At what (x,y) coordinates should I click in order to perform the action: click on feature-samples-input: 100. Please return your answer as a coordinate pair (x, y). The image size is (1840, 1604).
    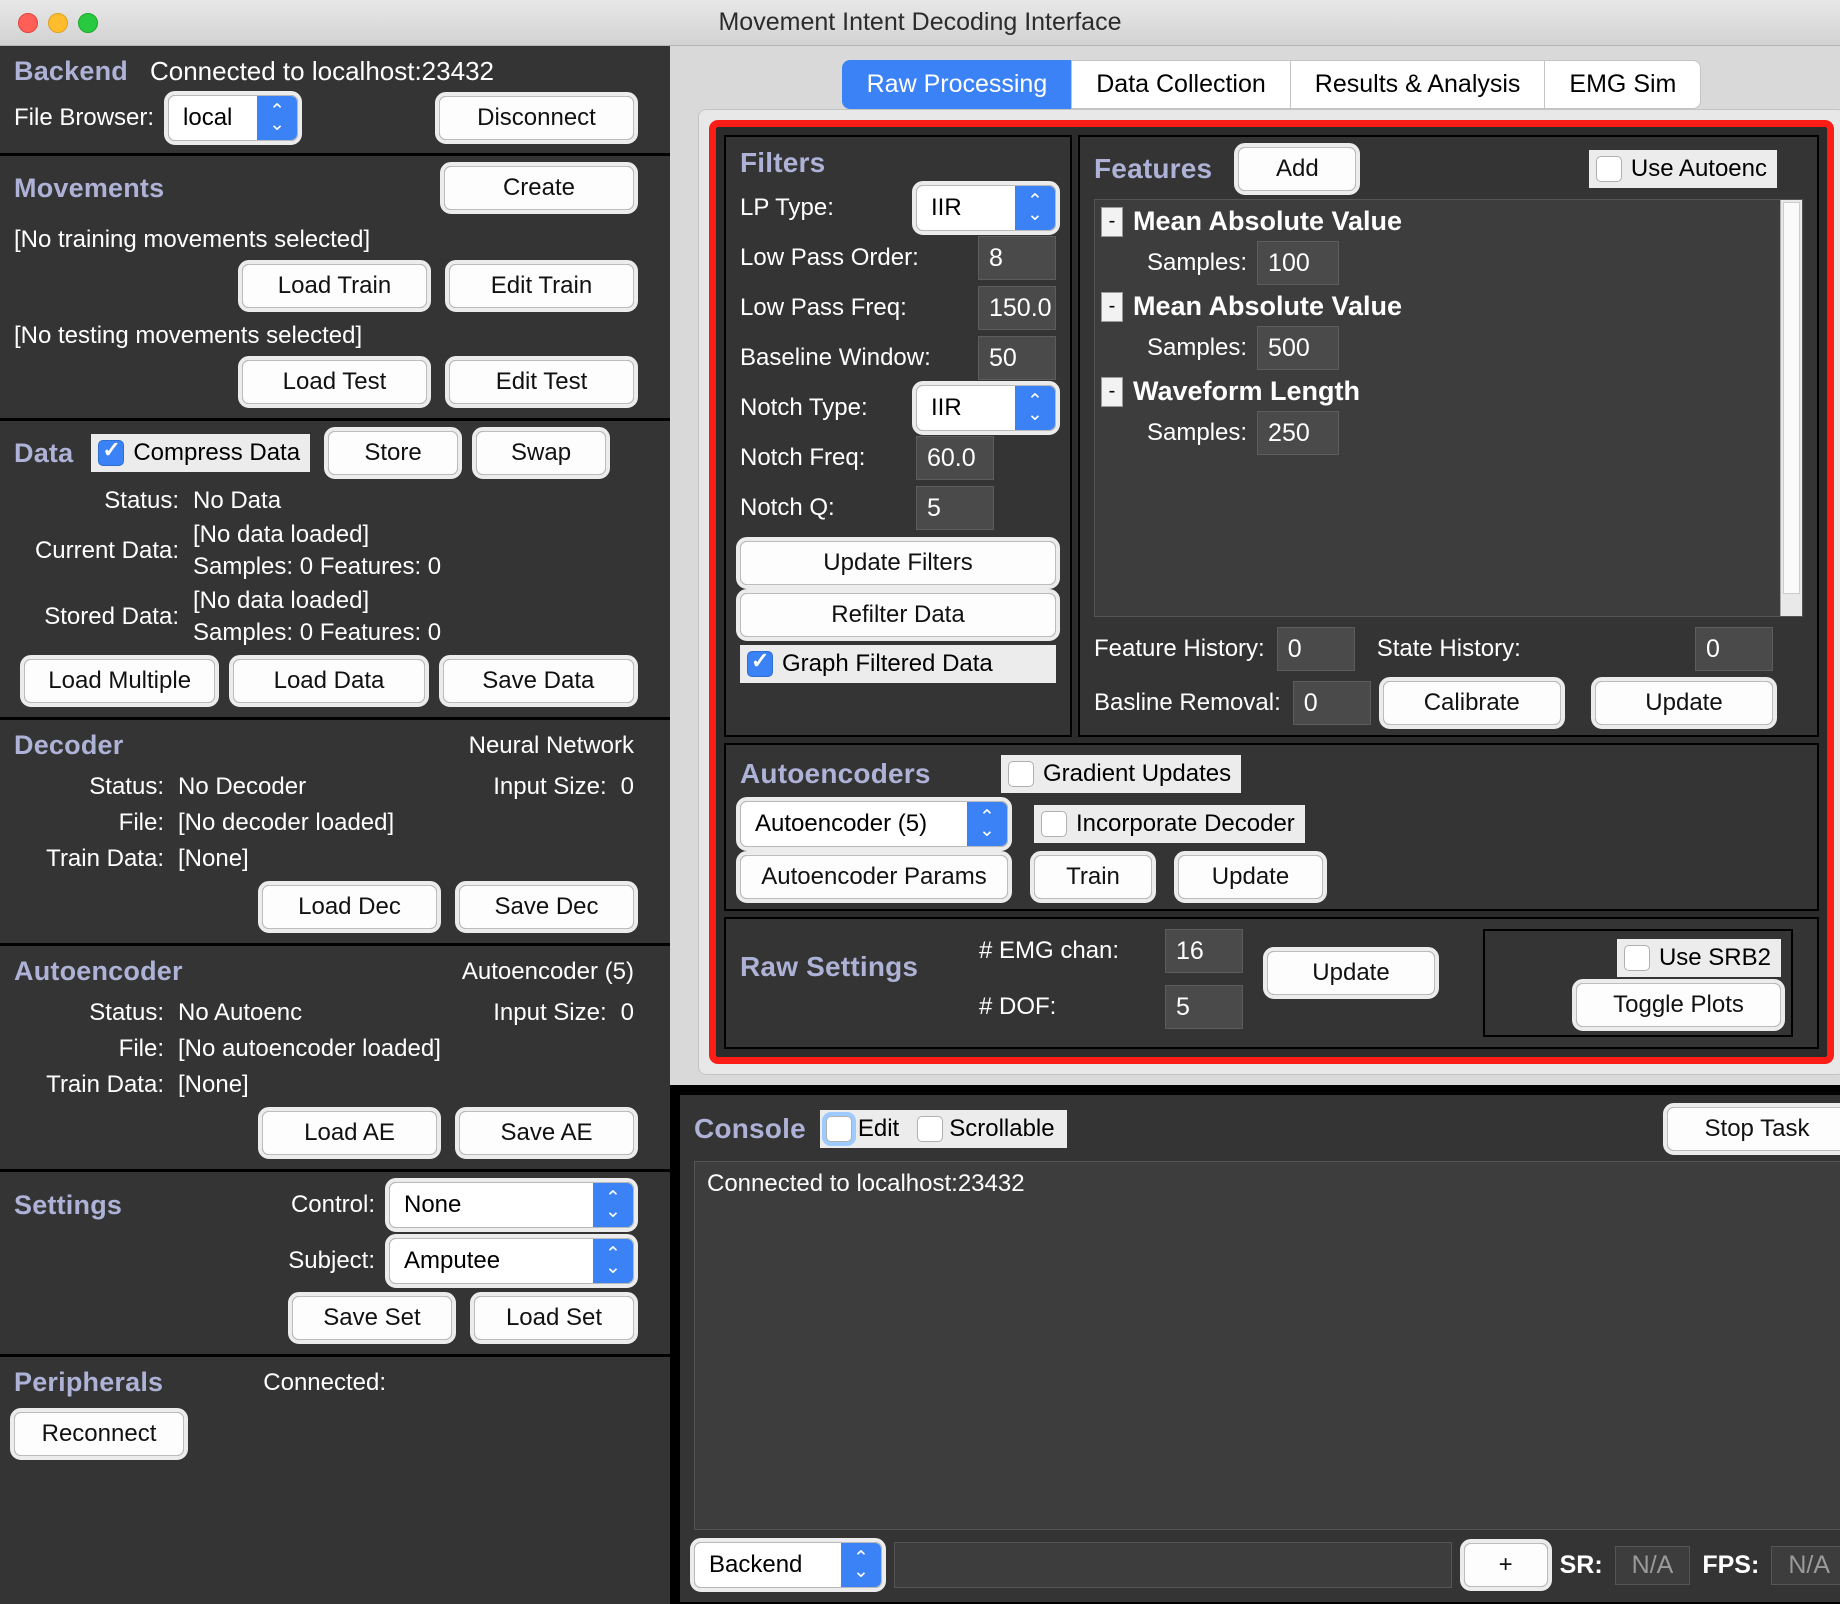
    Looking at the image, I should click on (1298, 263).